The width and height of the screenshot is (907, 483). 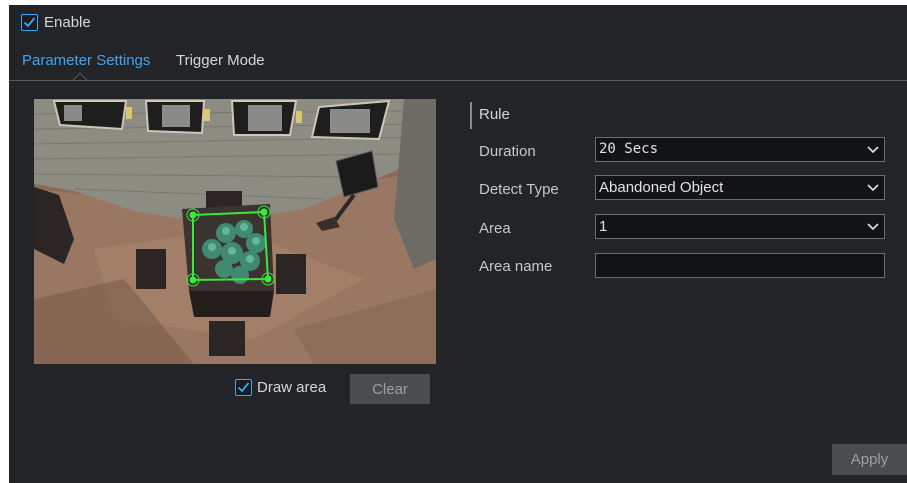 What do you see at coordinates (629, 149) in the screenshot?
I see `duration-value: 20 Secs` at bounding box center [629, 149].